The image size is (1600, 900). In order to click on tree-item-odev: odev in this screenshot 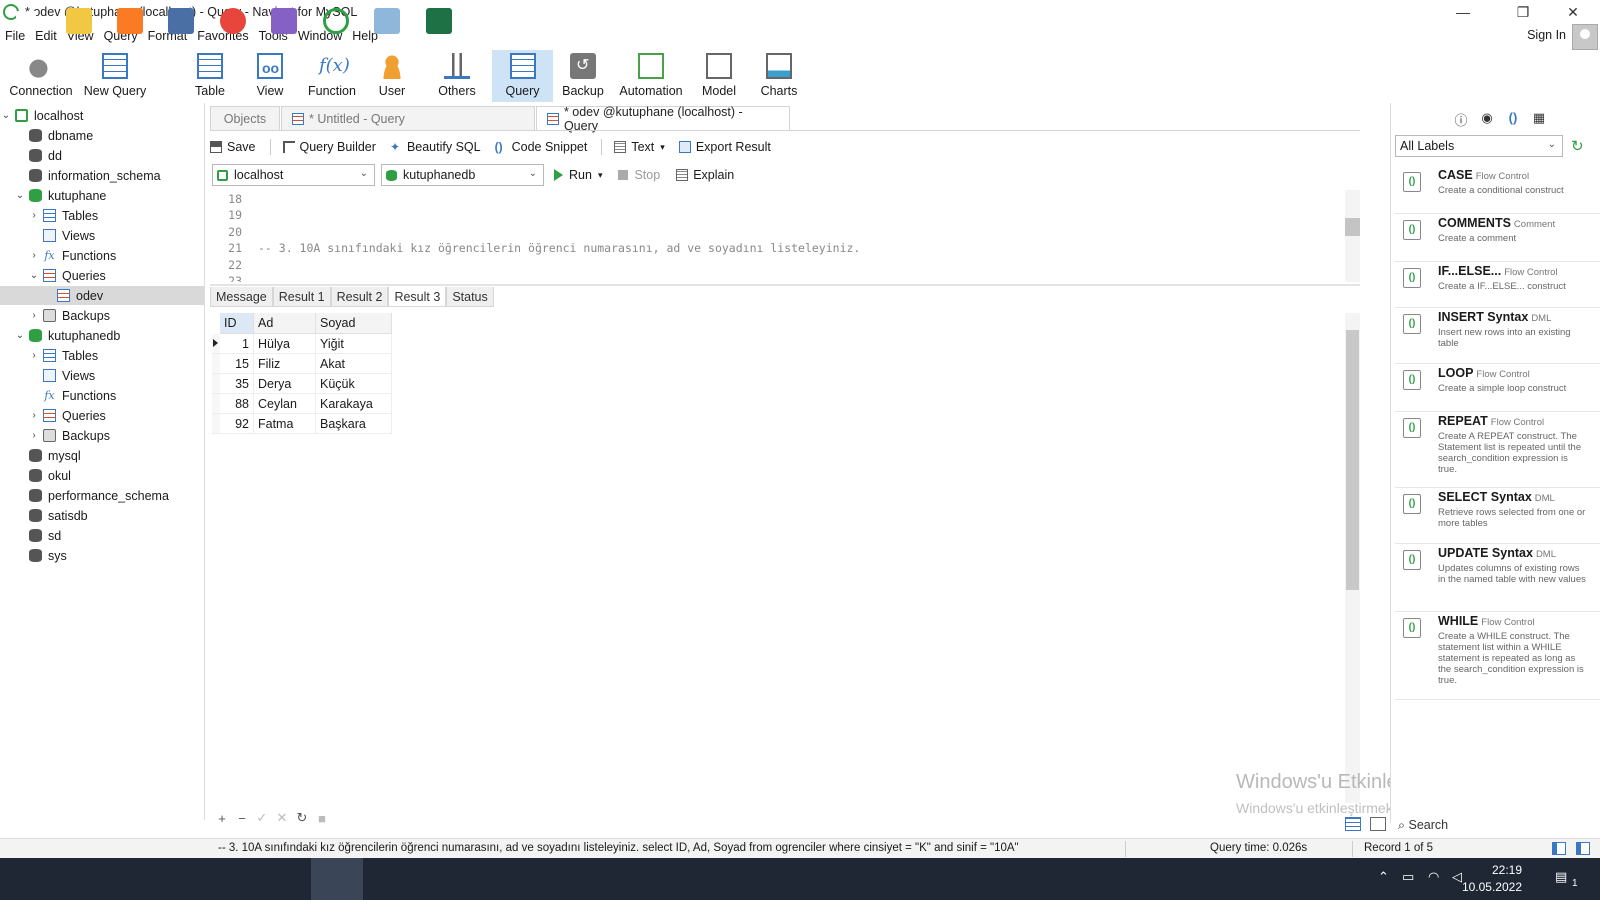, I will do `click(102, 295)`.